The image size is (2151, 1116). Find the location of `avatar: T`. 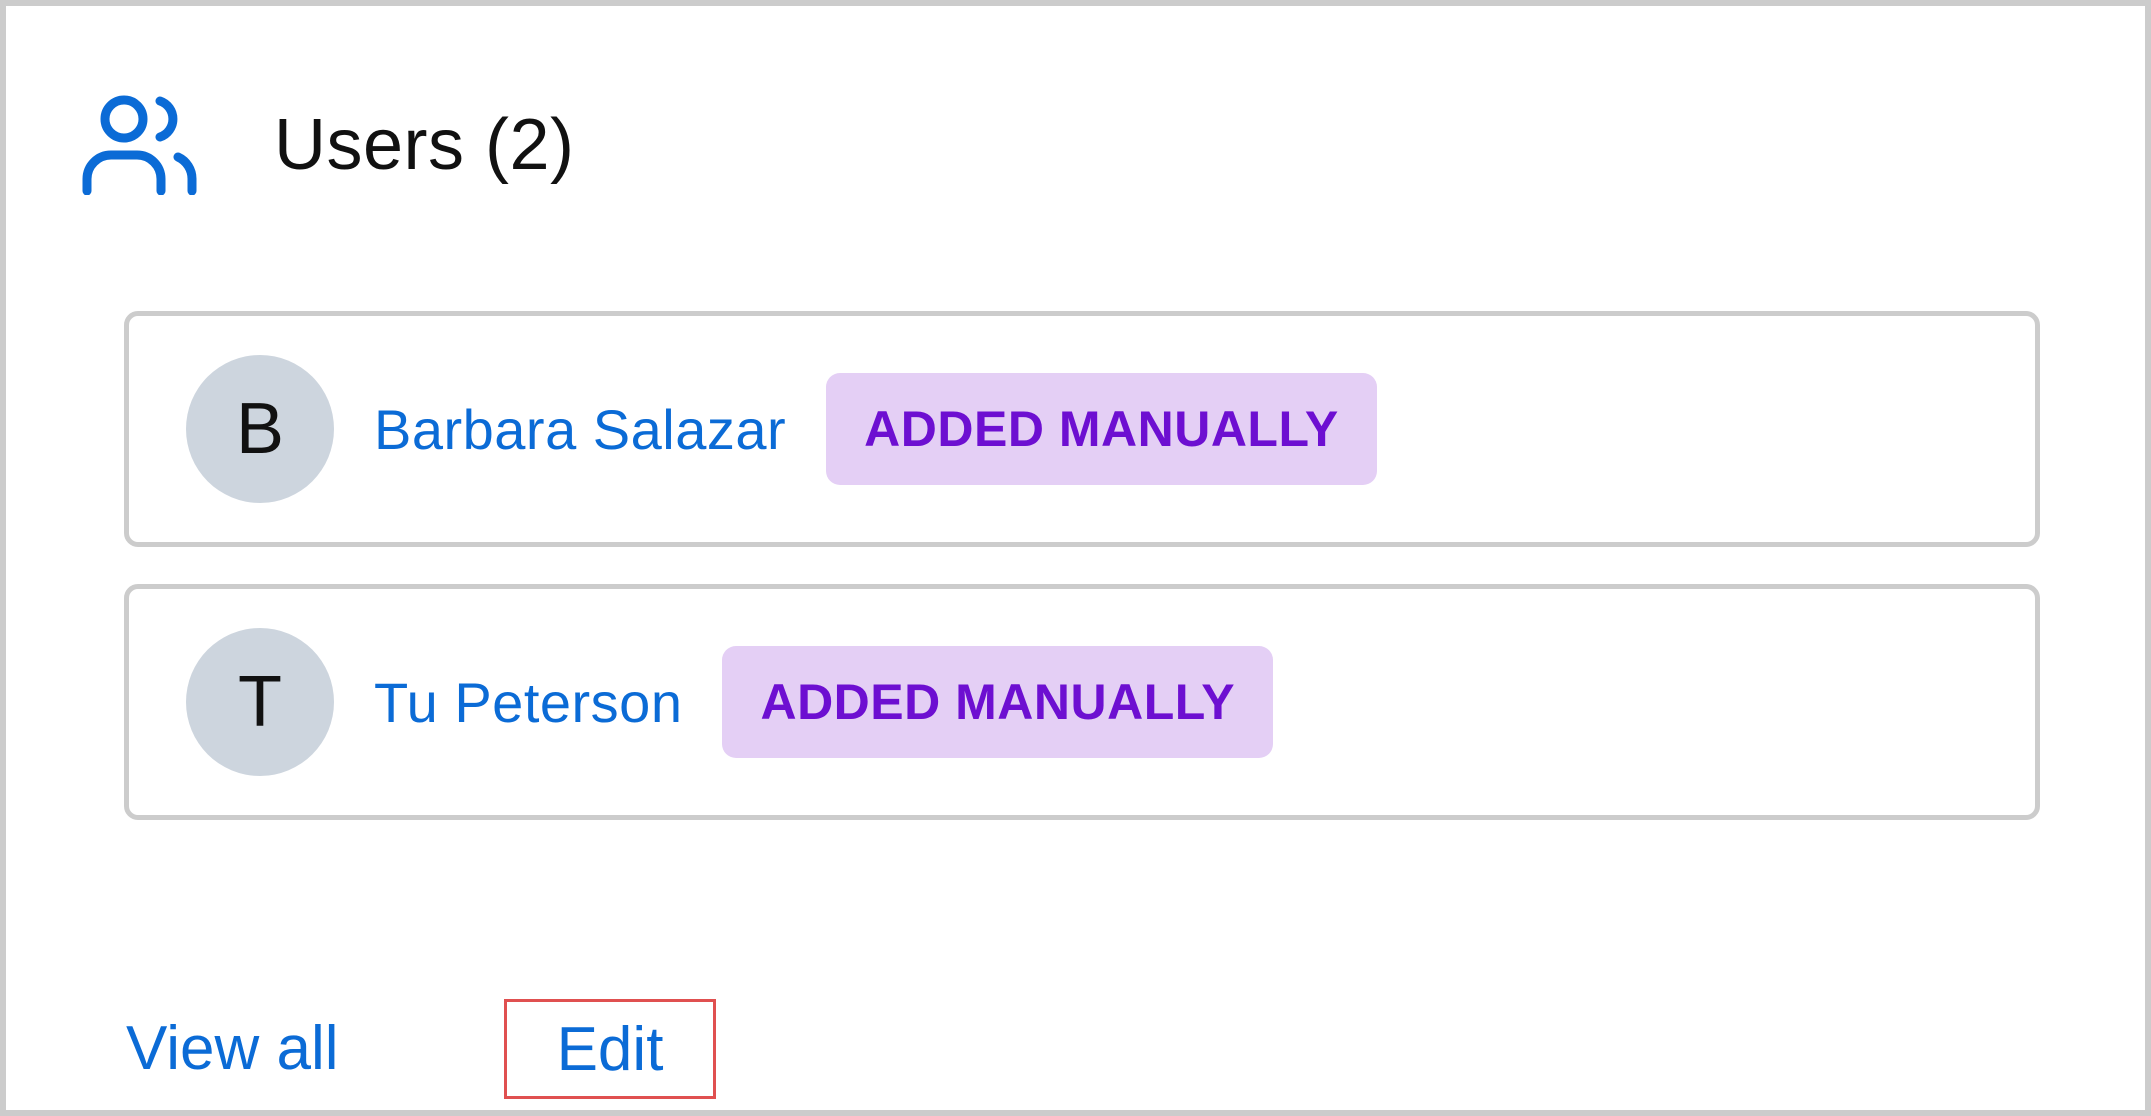

avatar: T is located at coordinates (260, 702).